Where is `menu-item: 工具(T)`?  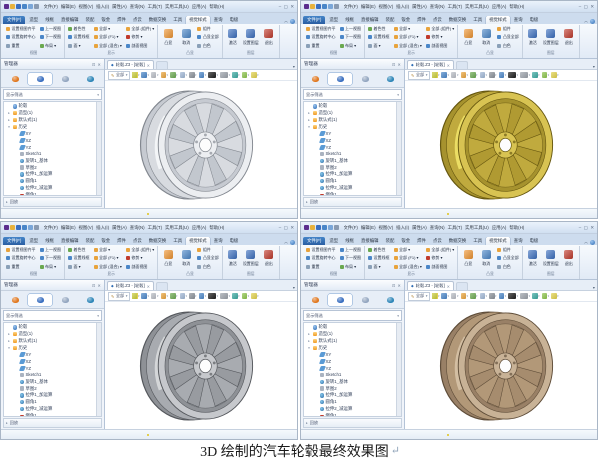
menu-item: 工具(T) is located at coordinates (455, 6).